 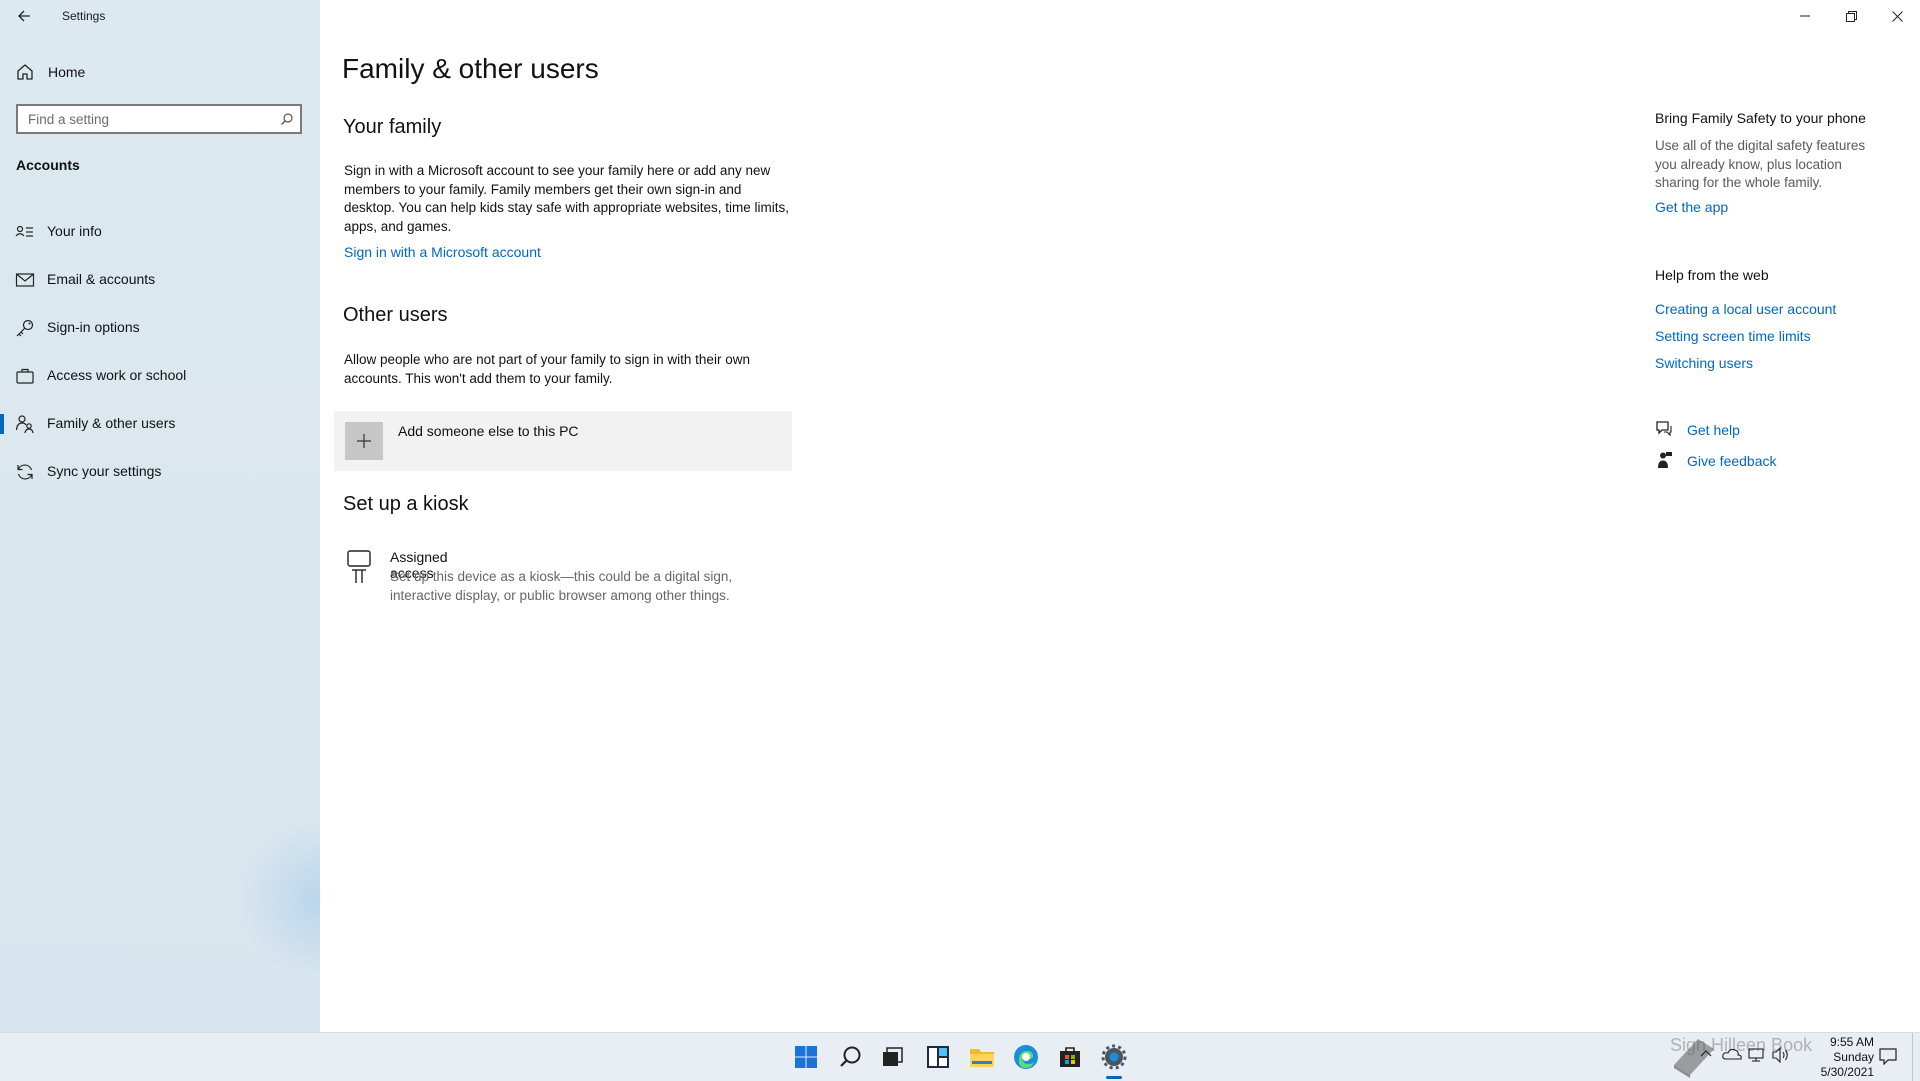 What do you see at coordinates (1851, 1042) in the screenshot?
I see `clock-time: 9:55 AM` at bounding box center [1851, 1042].